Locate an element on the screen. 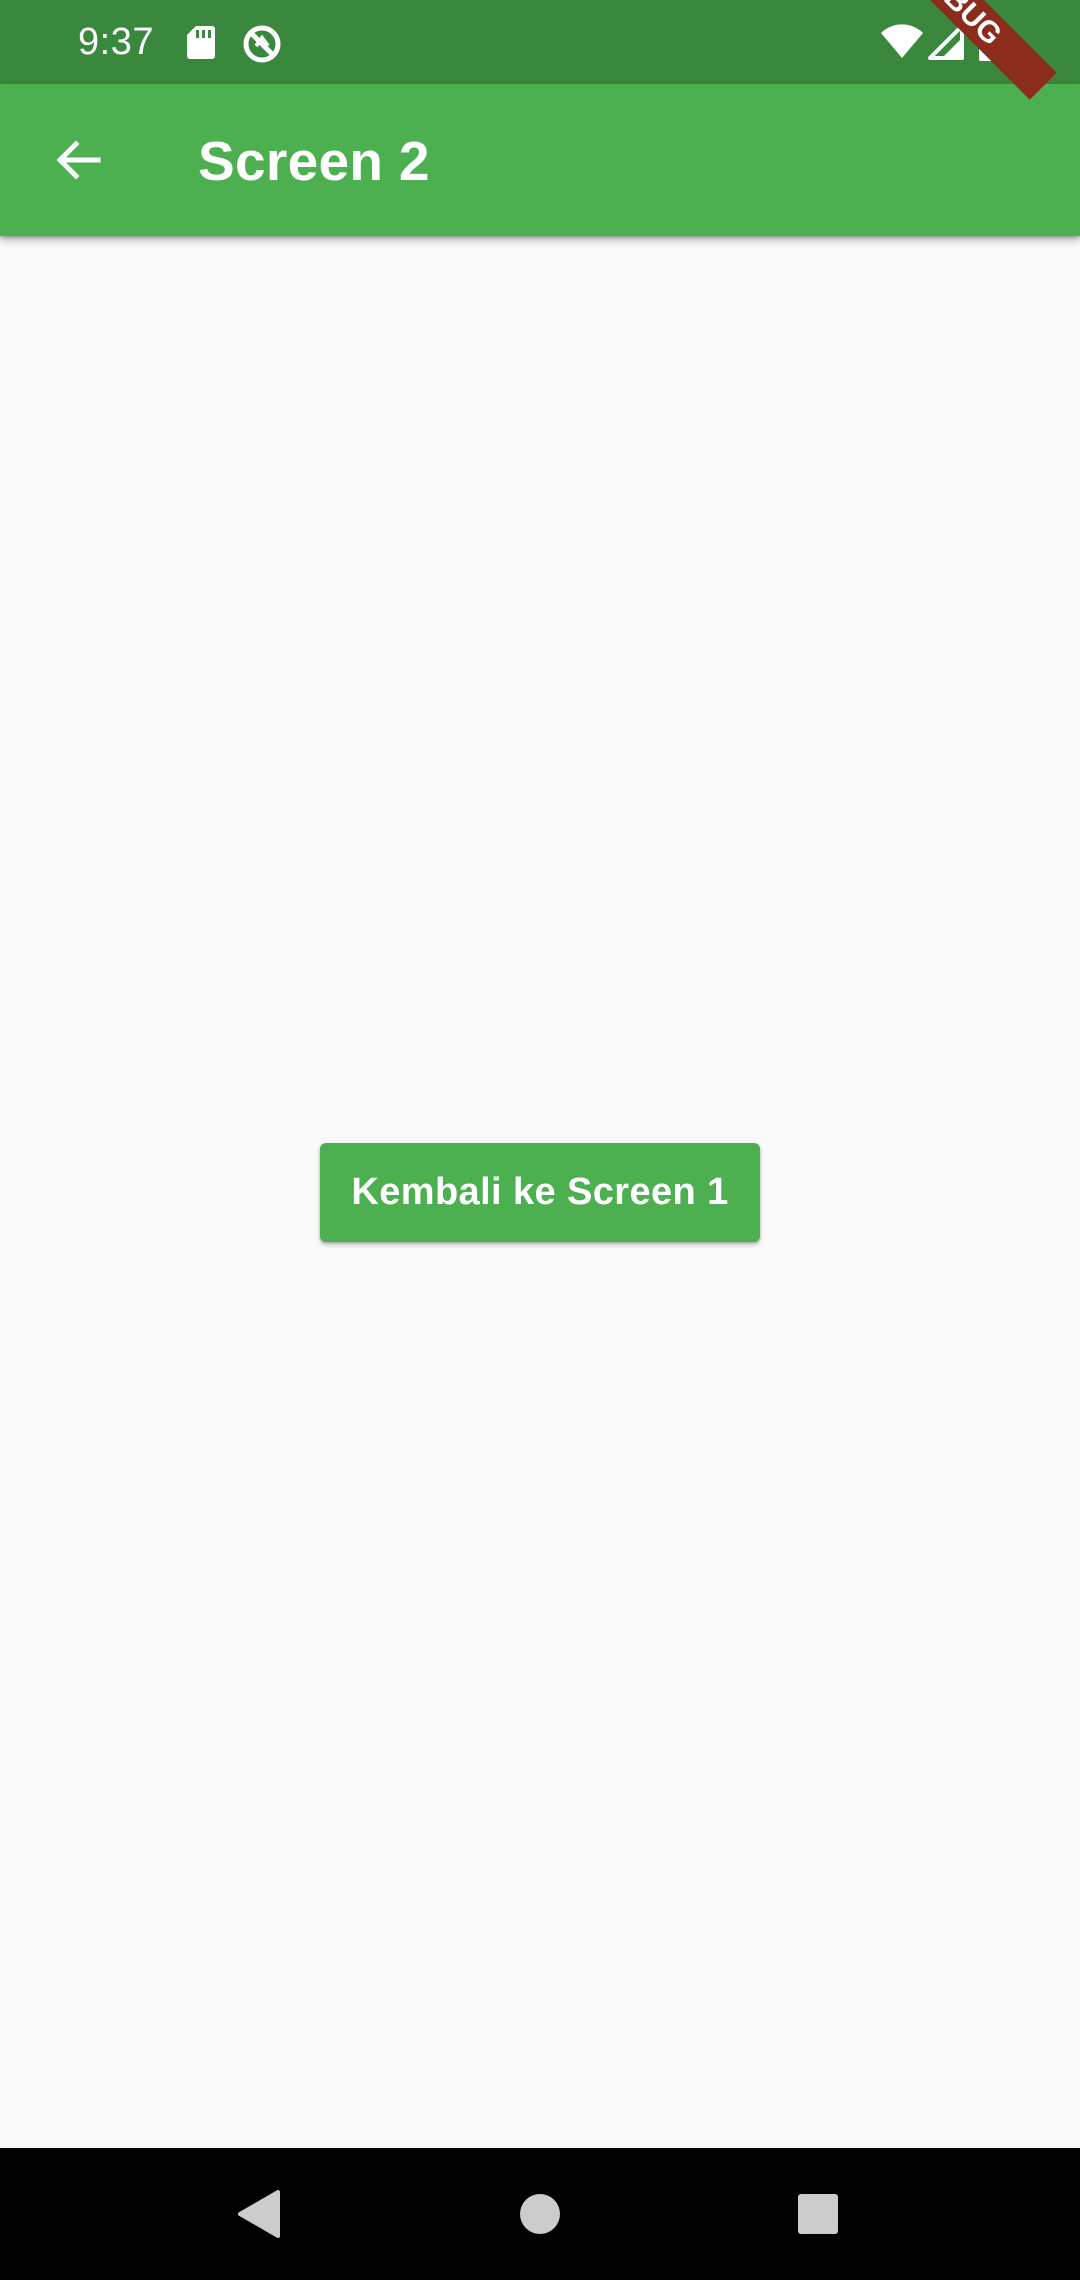 The image size is (1080, 2280). back-button is located at coordinates (78, 160).